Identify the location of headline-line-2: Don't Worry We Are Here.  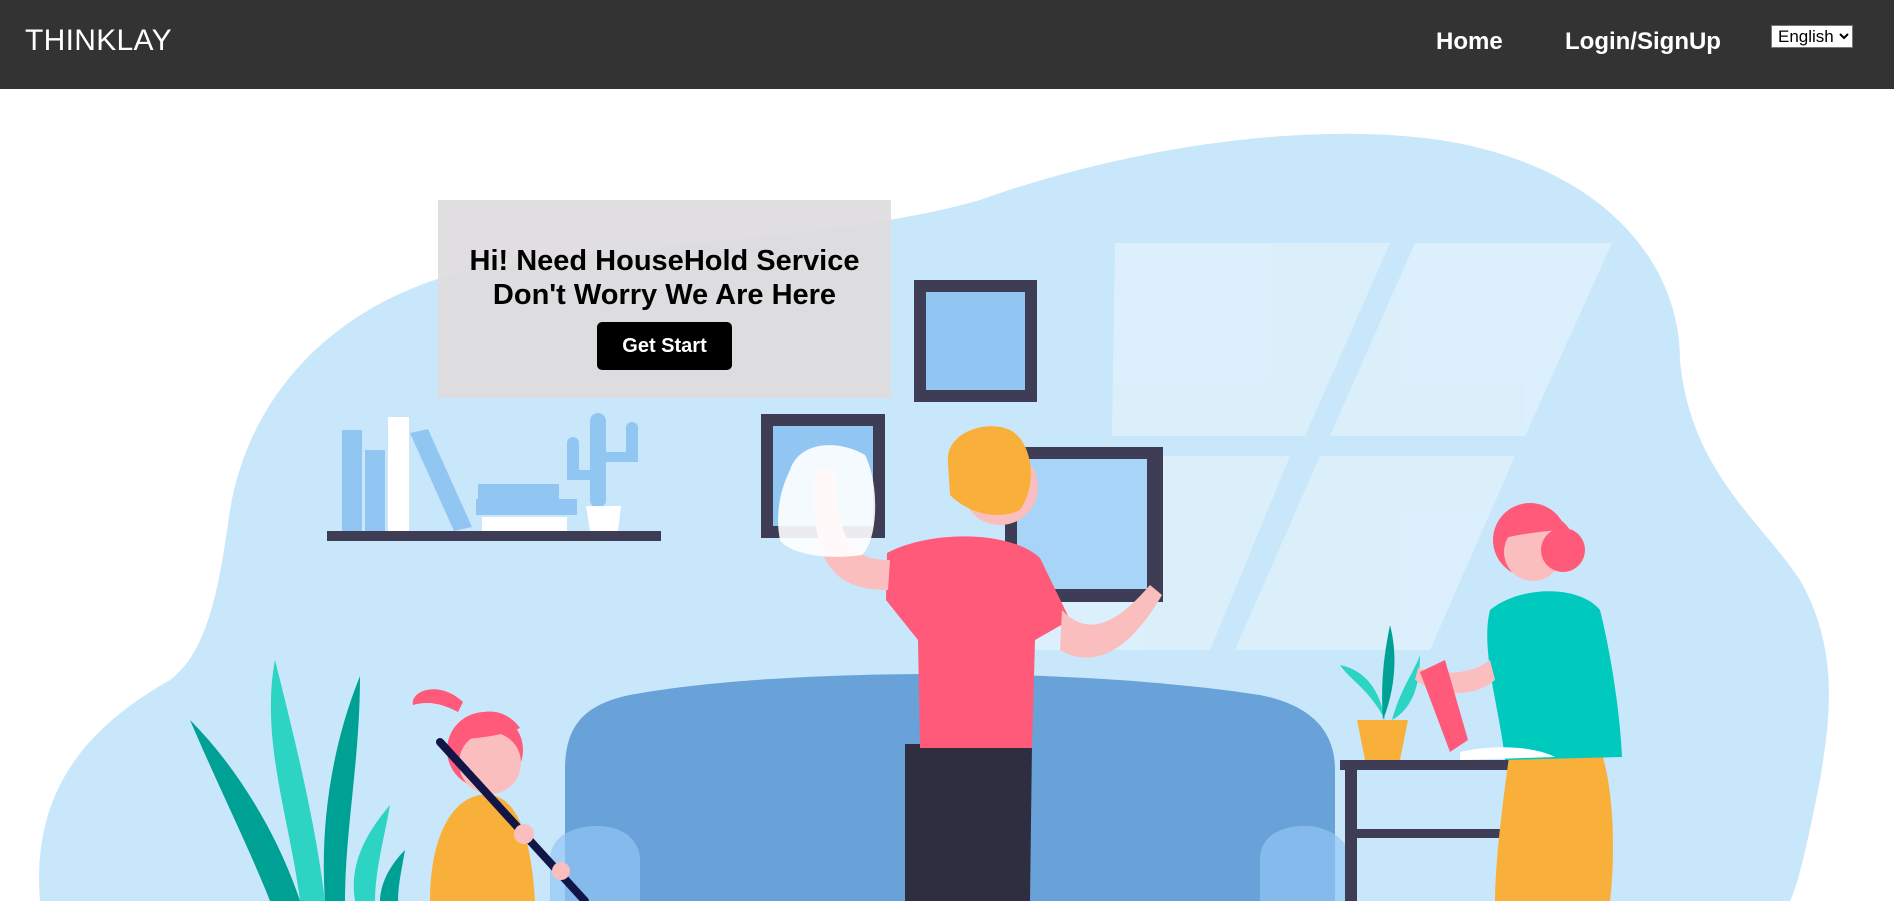
(664, 295).